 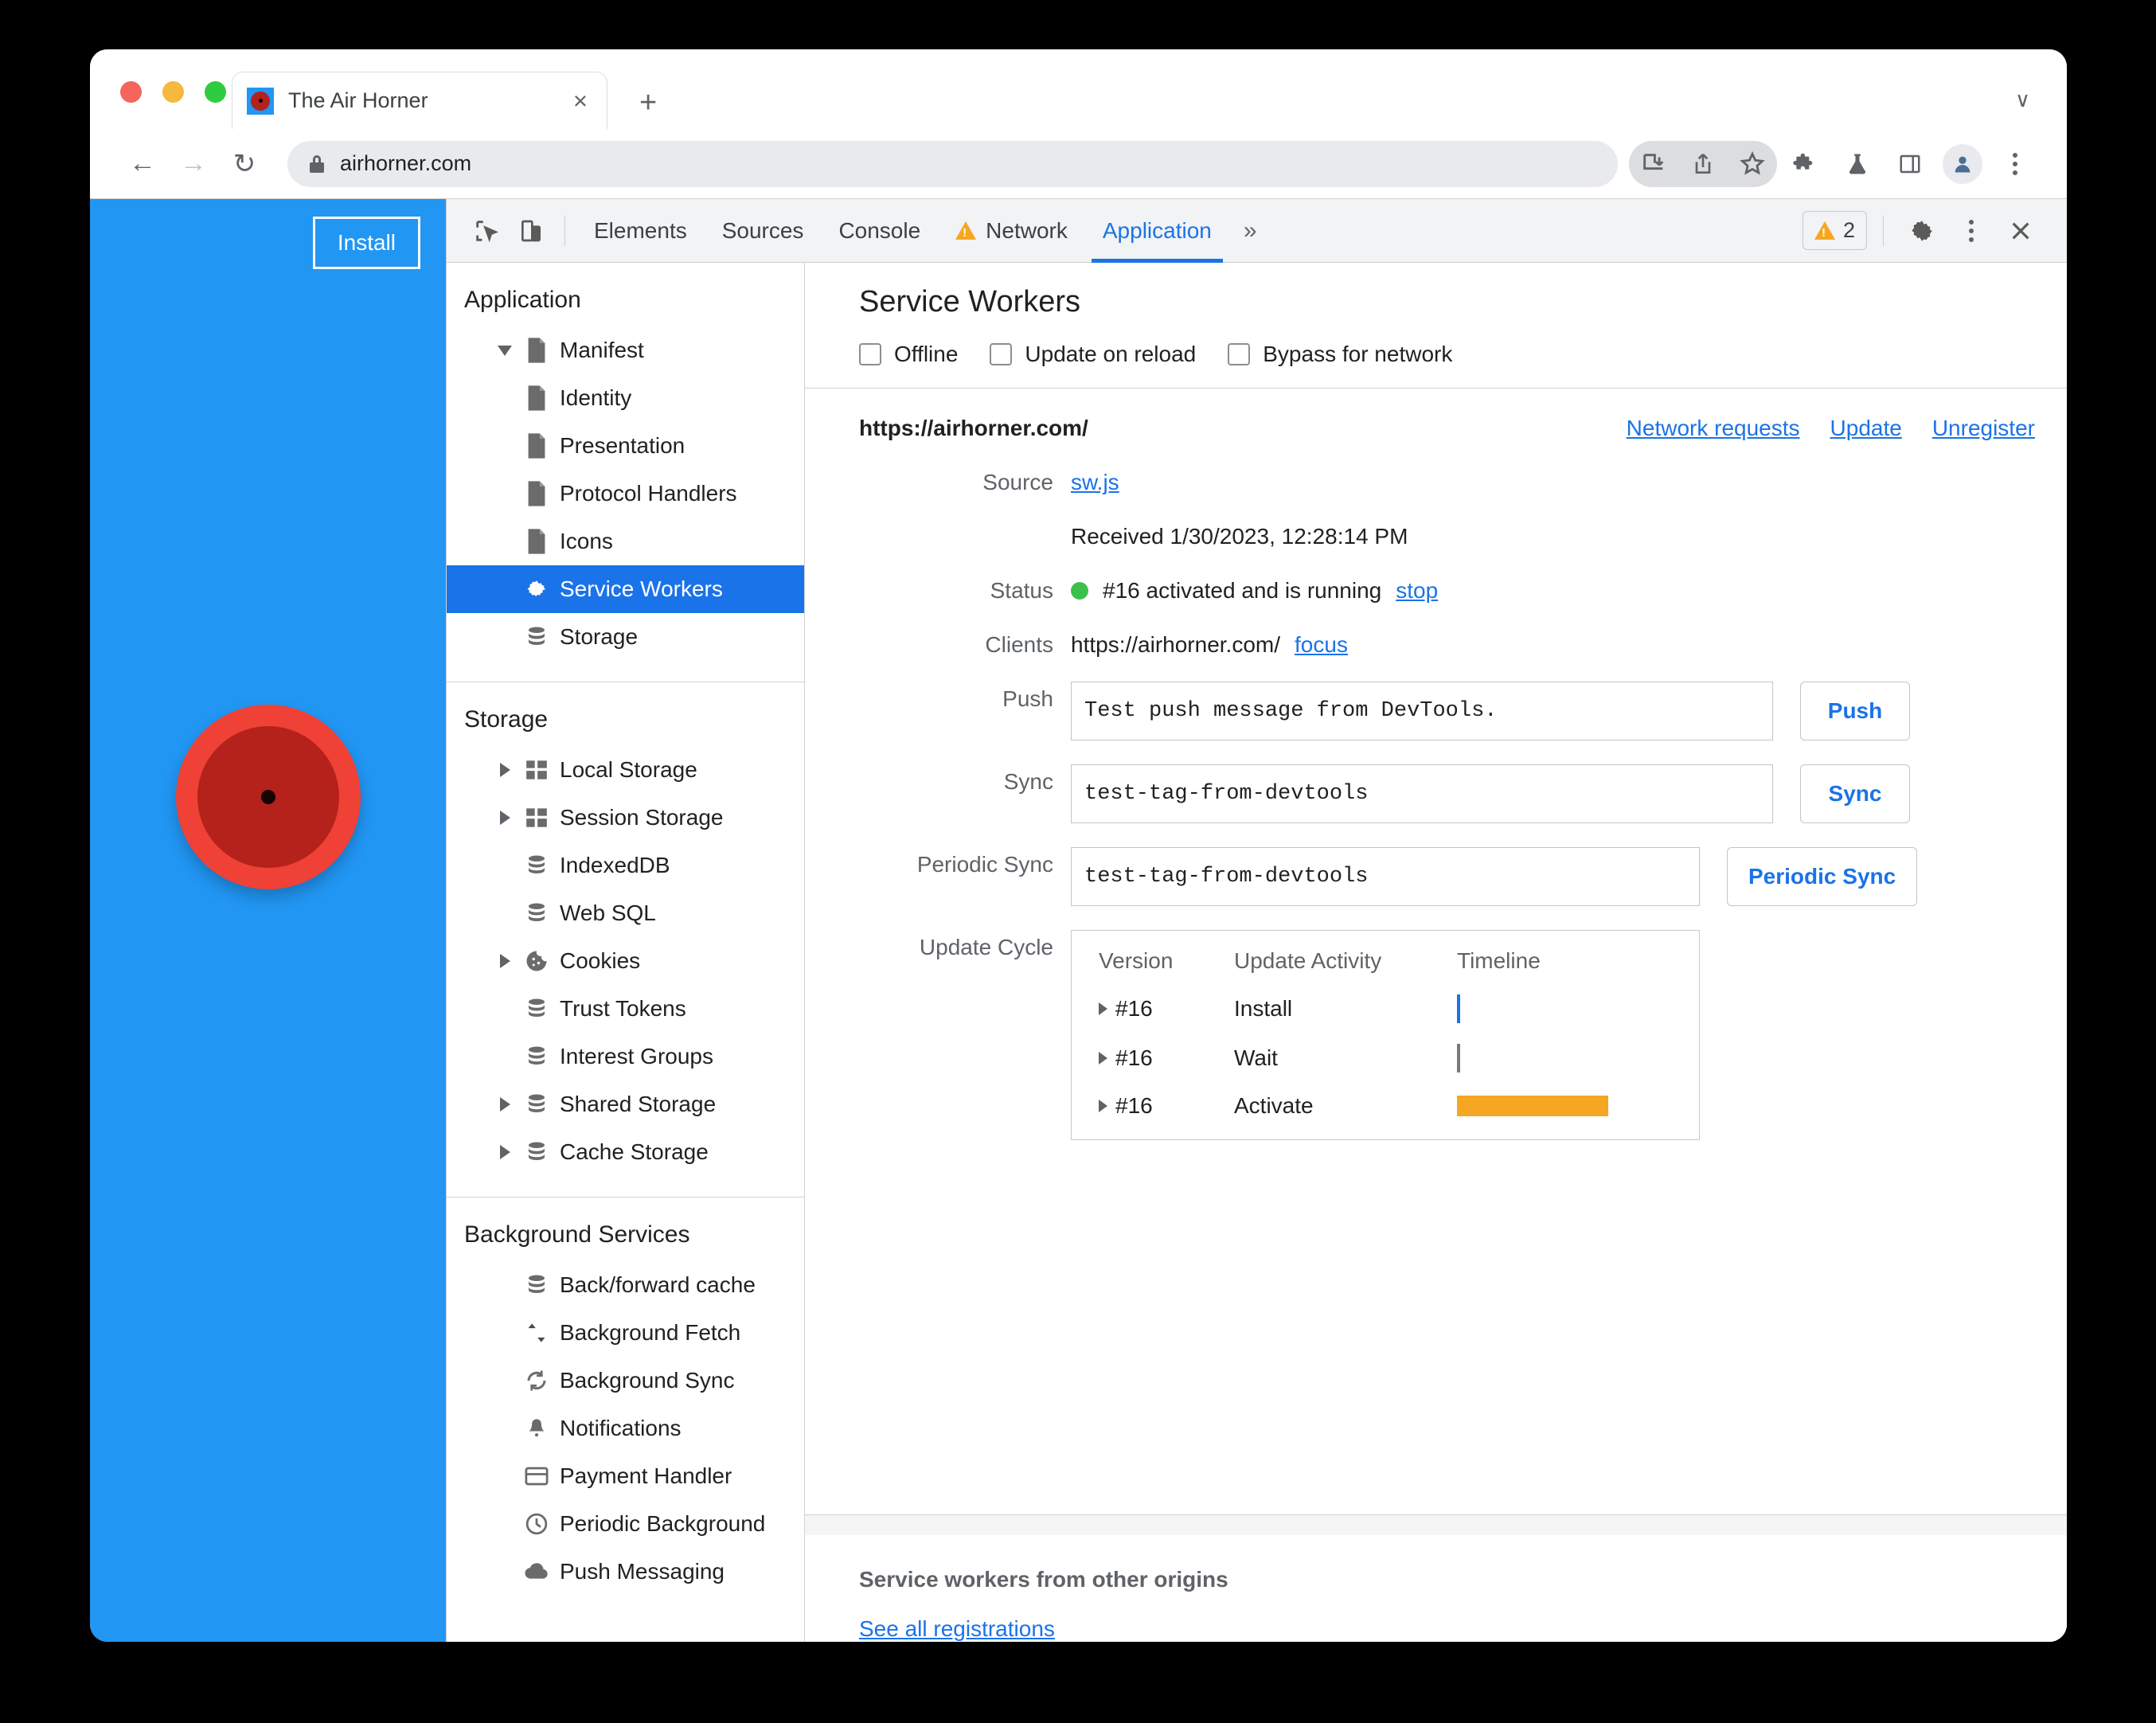 What do you see at coordinates (957, 1628) in the screenshot?
I see `see-all-registrations-link: See all registrations` at bounding box center [957, 1628].